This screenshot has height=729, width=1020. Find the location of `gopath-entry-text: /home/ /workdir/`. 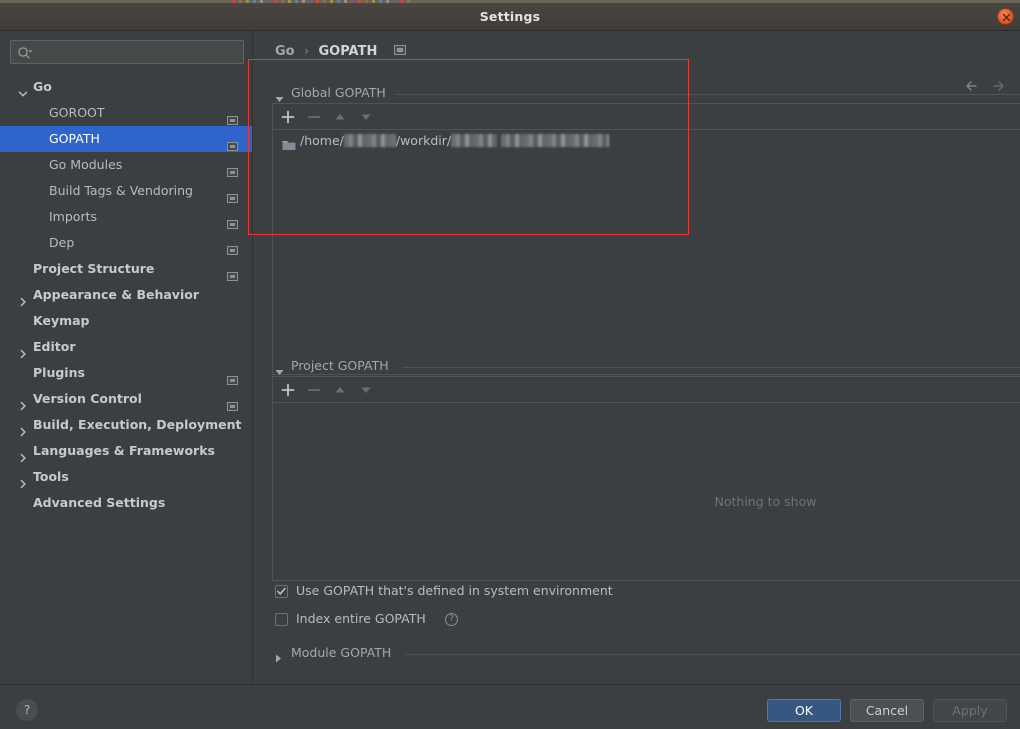

gopath-entry-text: /home/ /workdir/ is located at coordinates (455, 140).